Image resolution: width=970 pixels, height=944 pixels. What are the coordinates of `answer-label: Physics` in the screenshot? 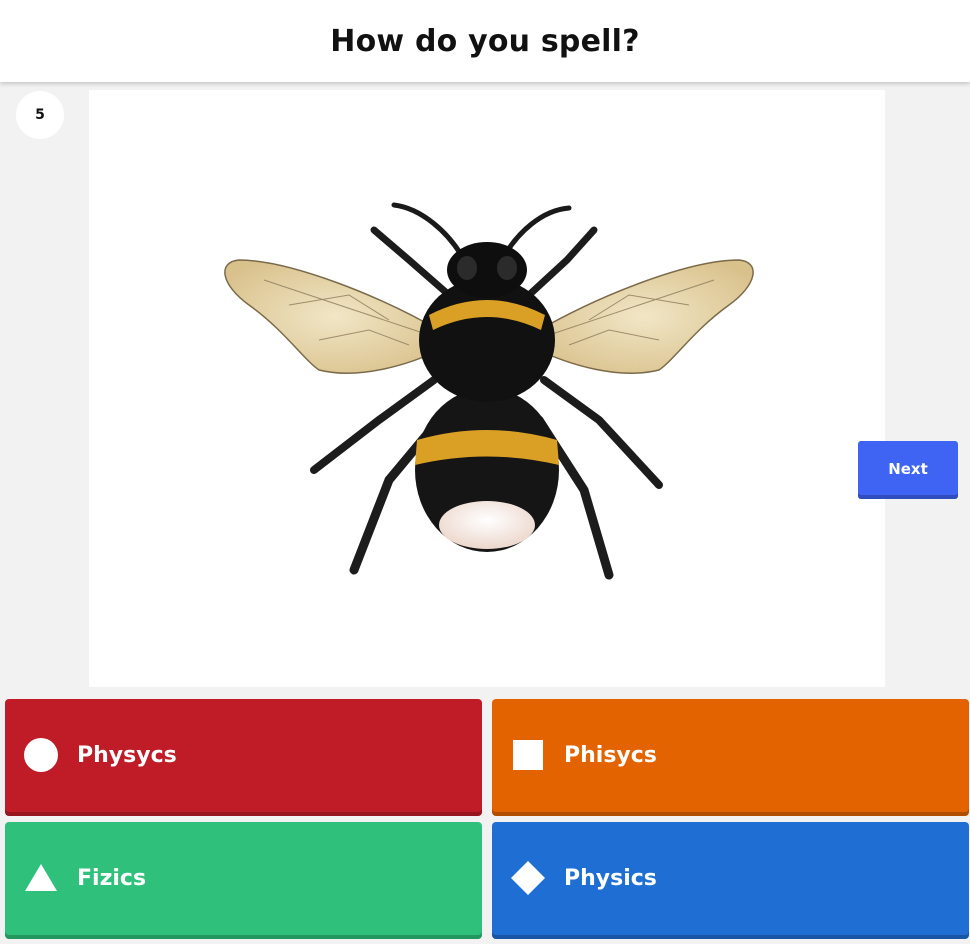 It's located at (610, 878).